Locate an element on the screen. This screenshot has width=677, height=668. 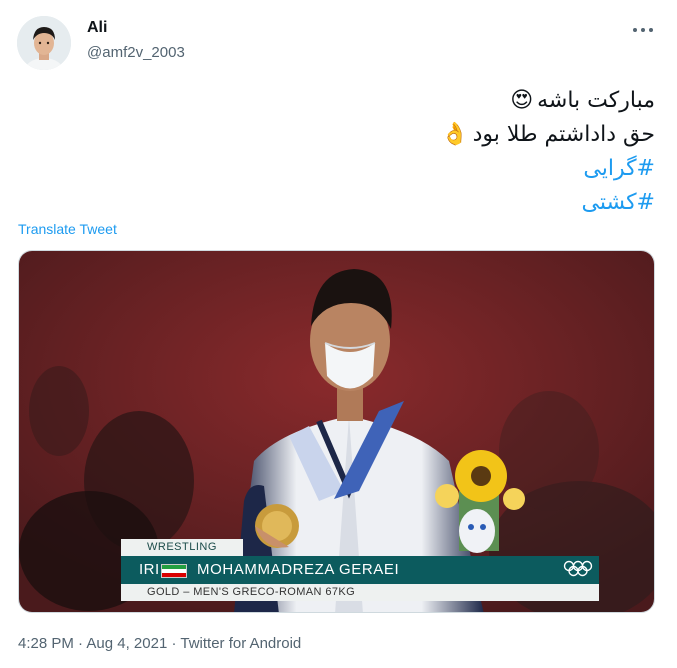
tweet-text-line1: مبارکت باشه is located at coordinates (596, 100).